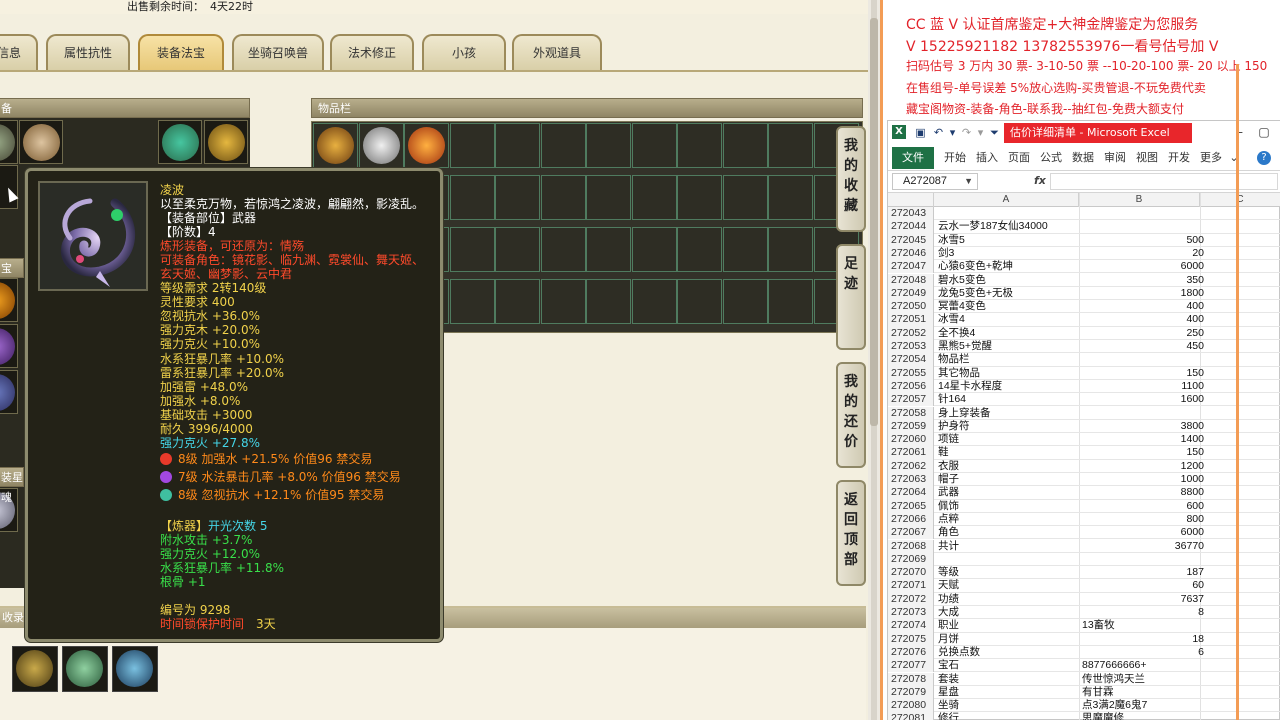 This screenshot has height=720, width=1280. I want to click on row-number: 272059, so click(911, 426).